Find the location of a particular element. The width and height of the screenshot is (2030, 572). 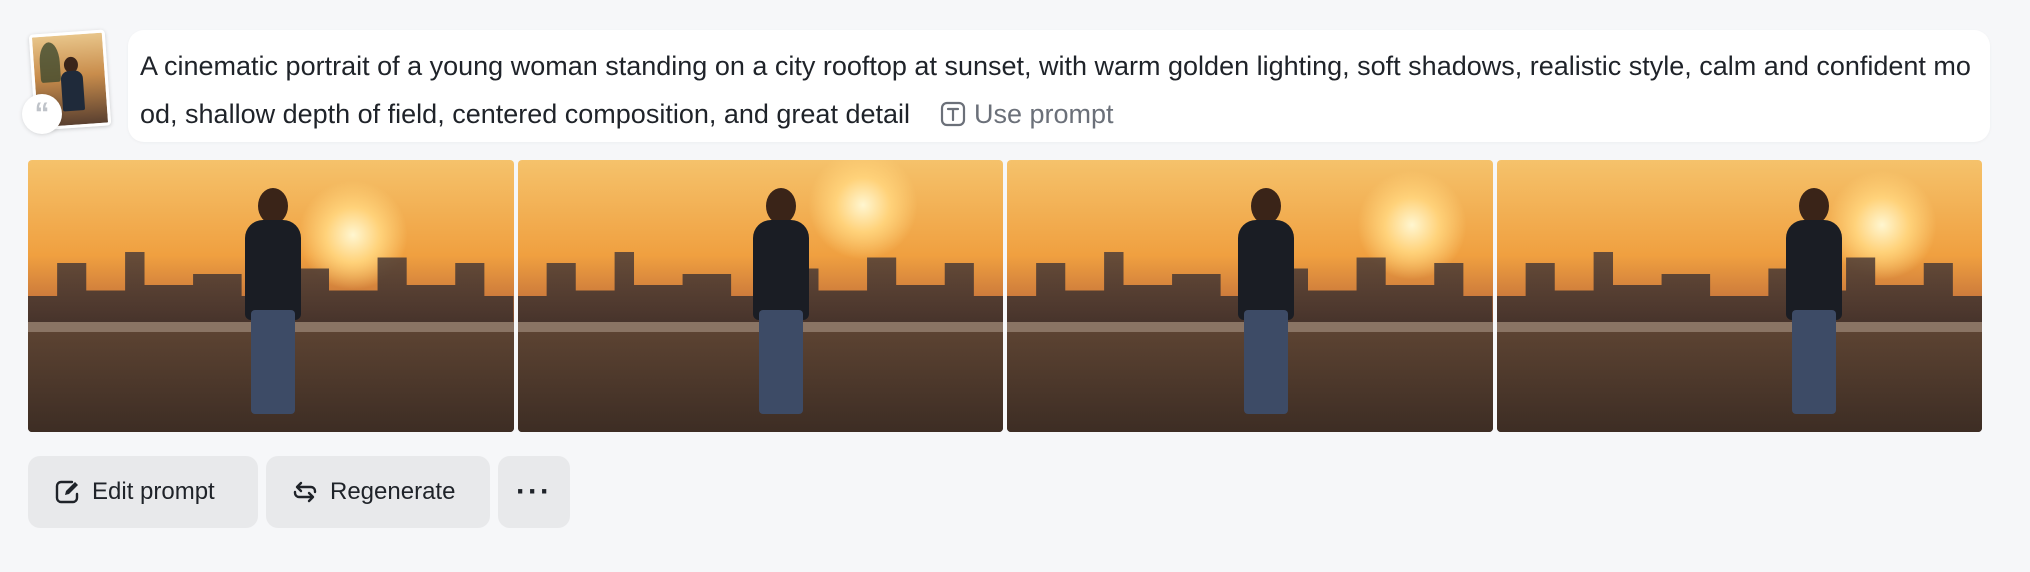

text-template-icon is located at coordinates (953, 113).